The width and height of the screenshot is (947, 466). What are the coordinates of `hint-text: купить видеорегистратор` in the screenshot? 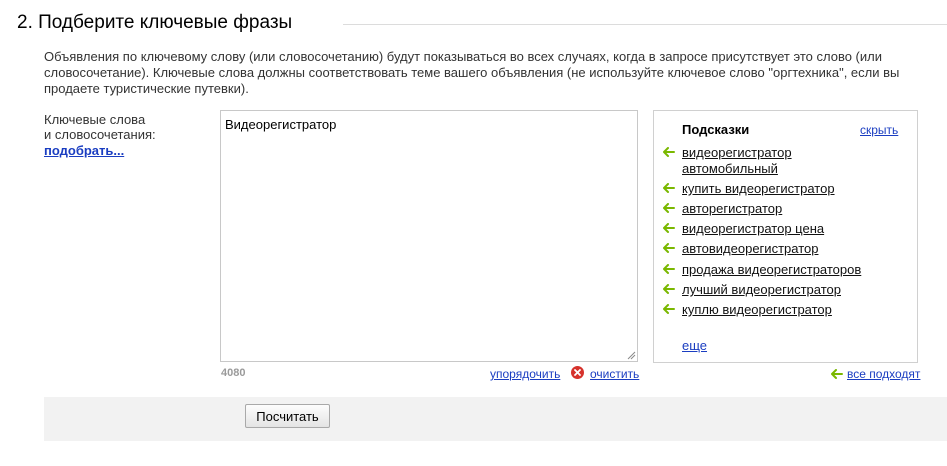 It's located at (758, 189).